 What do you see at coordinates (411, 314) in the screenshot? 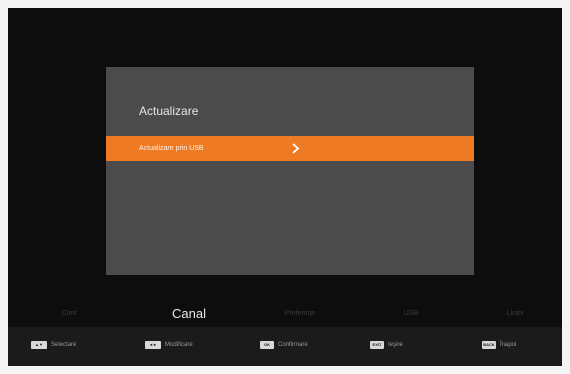
I see `tab-usb: USB` at bounding box center [411, 314].